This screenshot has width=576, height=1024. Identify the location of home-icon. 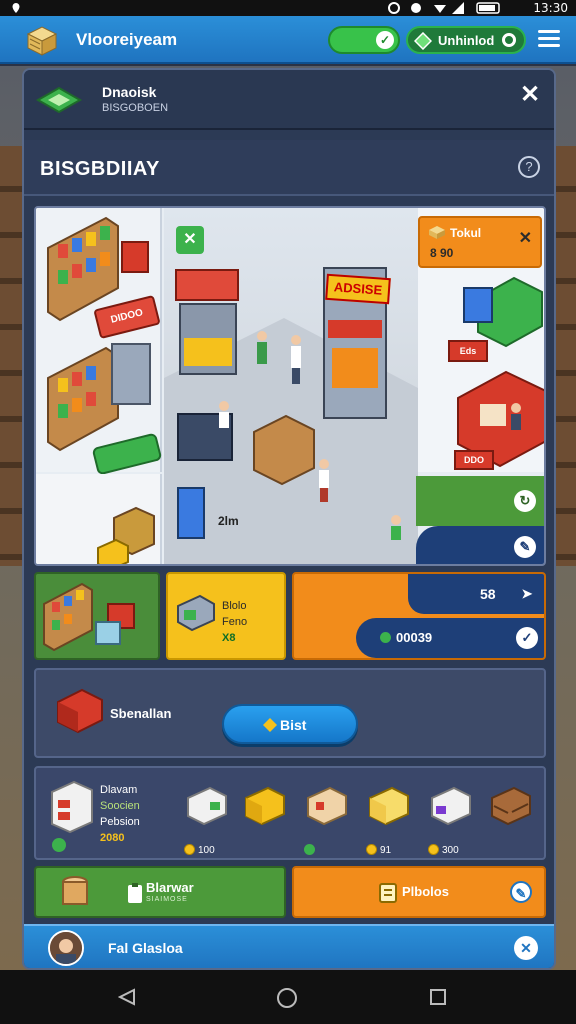
(287, 998).